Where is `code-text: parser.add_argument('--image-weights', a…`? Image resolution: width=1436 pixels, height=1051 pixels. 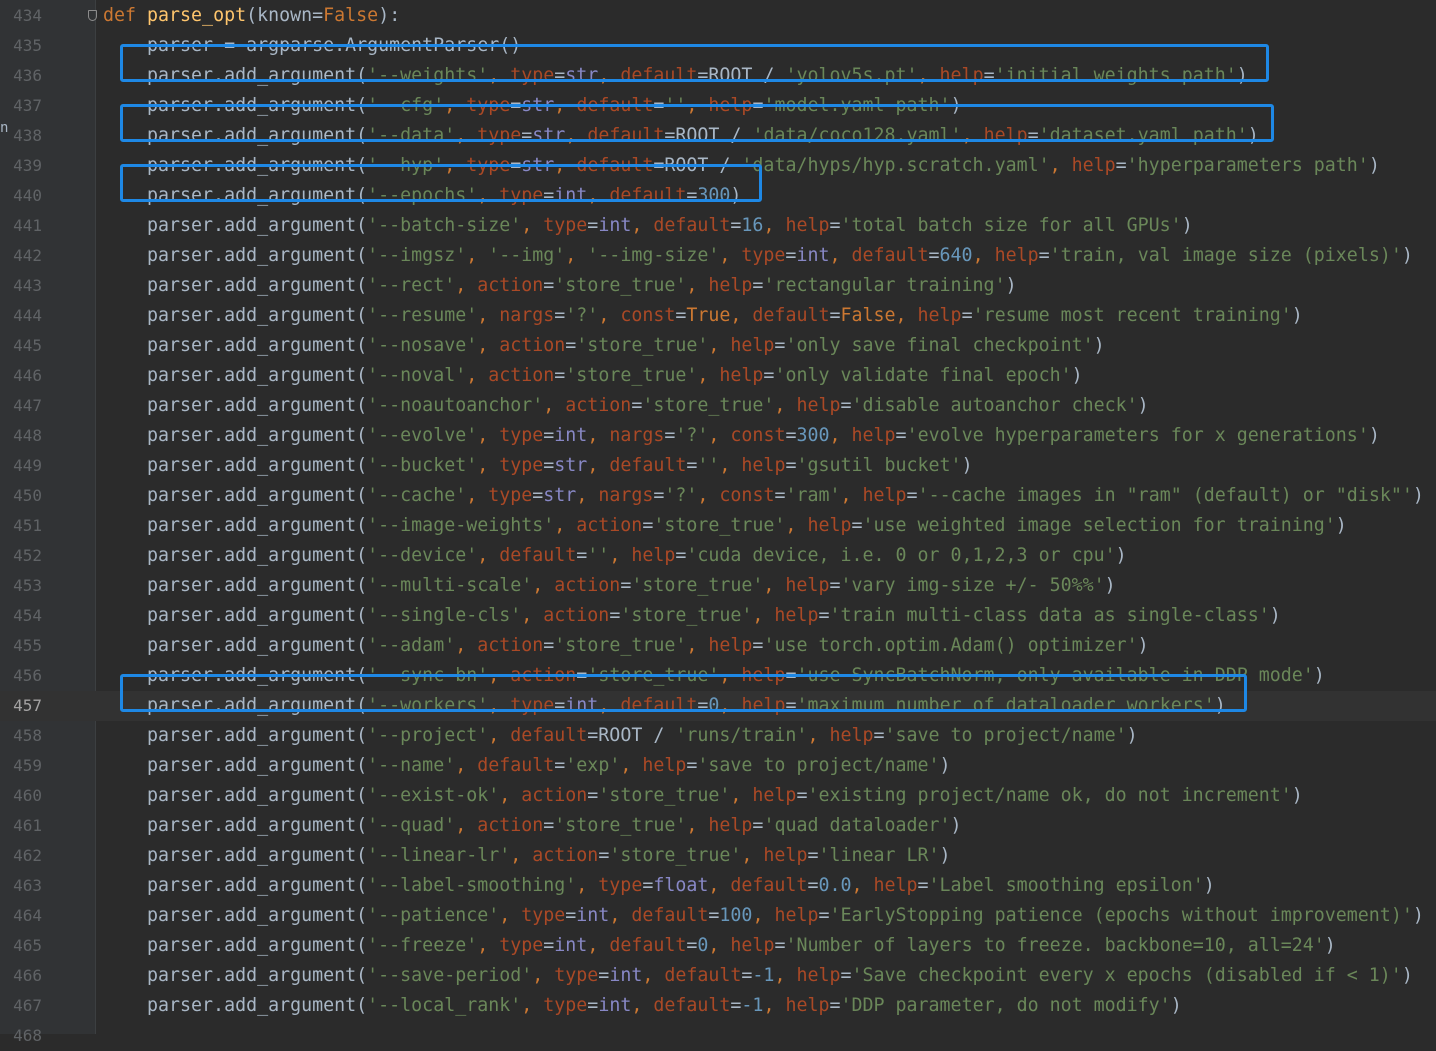 code-text: parser.add_argument('--image-weights', a… is located at coordinates (725, 526).